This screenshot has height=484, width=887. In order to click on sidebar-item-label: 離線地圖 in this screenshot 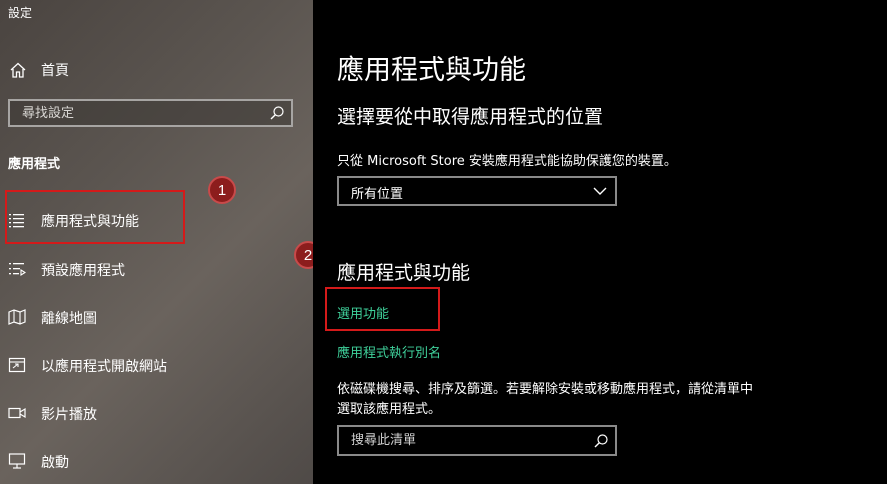, I will do `click(69, 319)`.